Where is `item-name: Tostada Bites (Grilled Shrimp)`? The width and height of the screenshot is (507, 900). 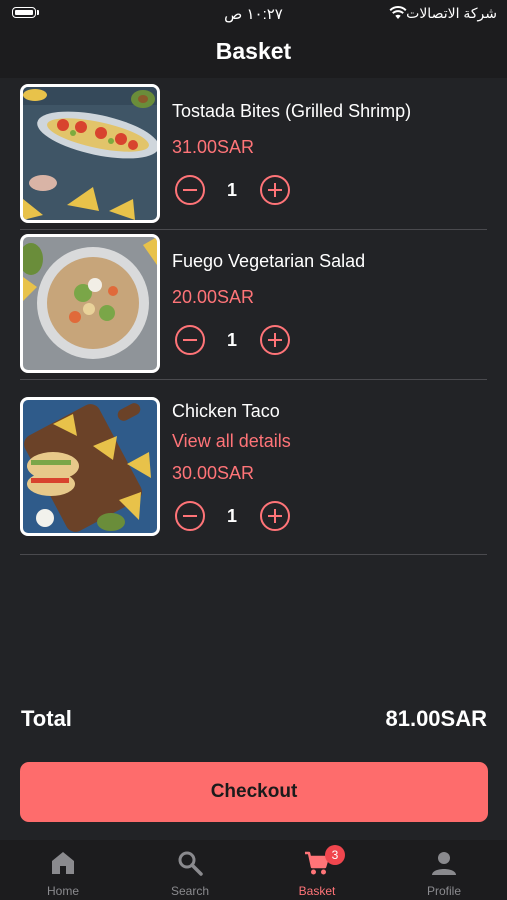
item-name: Tostada Bites (Grilled Shrimp) is located at coordinates (292, 111).